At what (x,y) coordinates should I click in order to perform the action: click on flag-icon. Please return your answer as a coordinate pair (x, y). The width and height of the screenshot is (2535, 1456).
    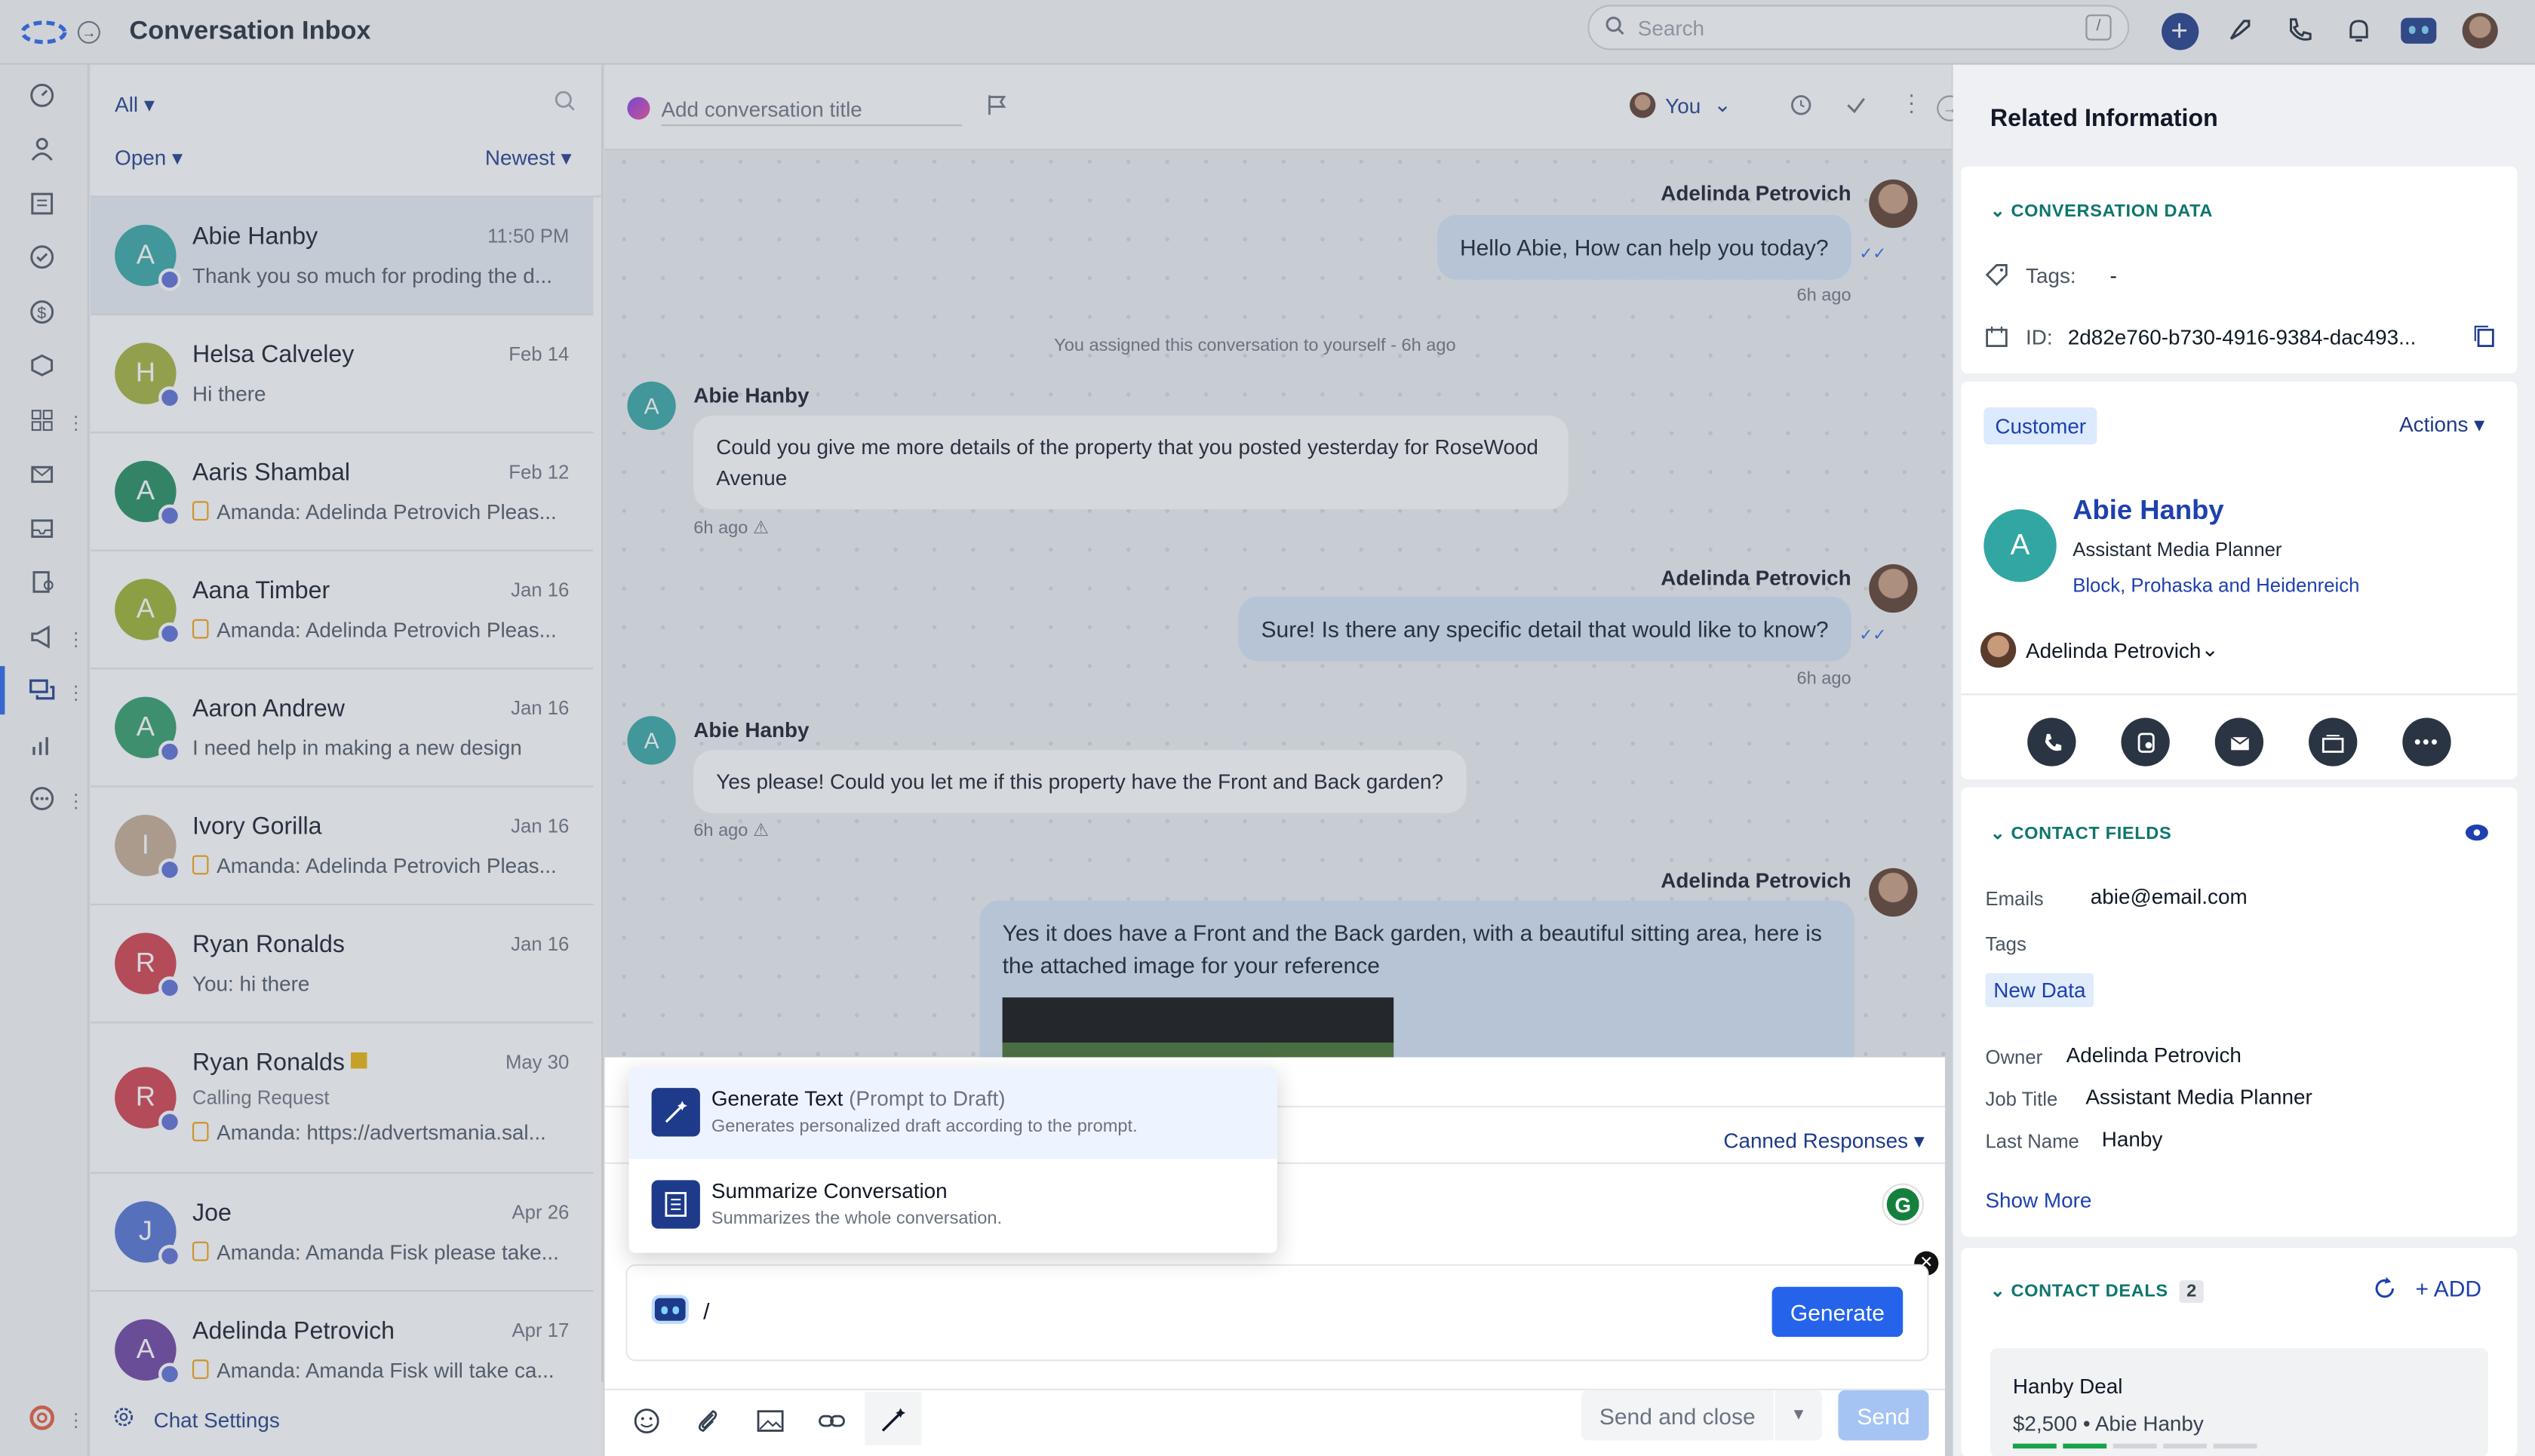
    Looking at the image, I should click on (998, 109).